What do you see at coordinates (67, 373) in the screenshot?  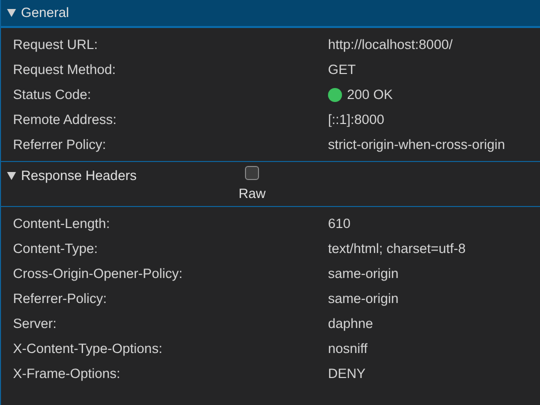 I see `header-name: X-Frame-Options:` at bounding box center [67, 373].